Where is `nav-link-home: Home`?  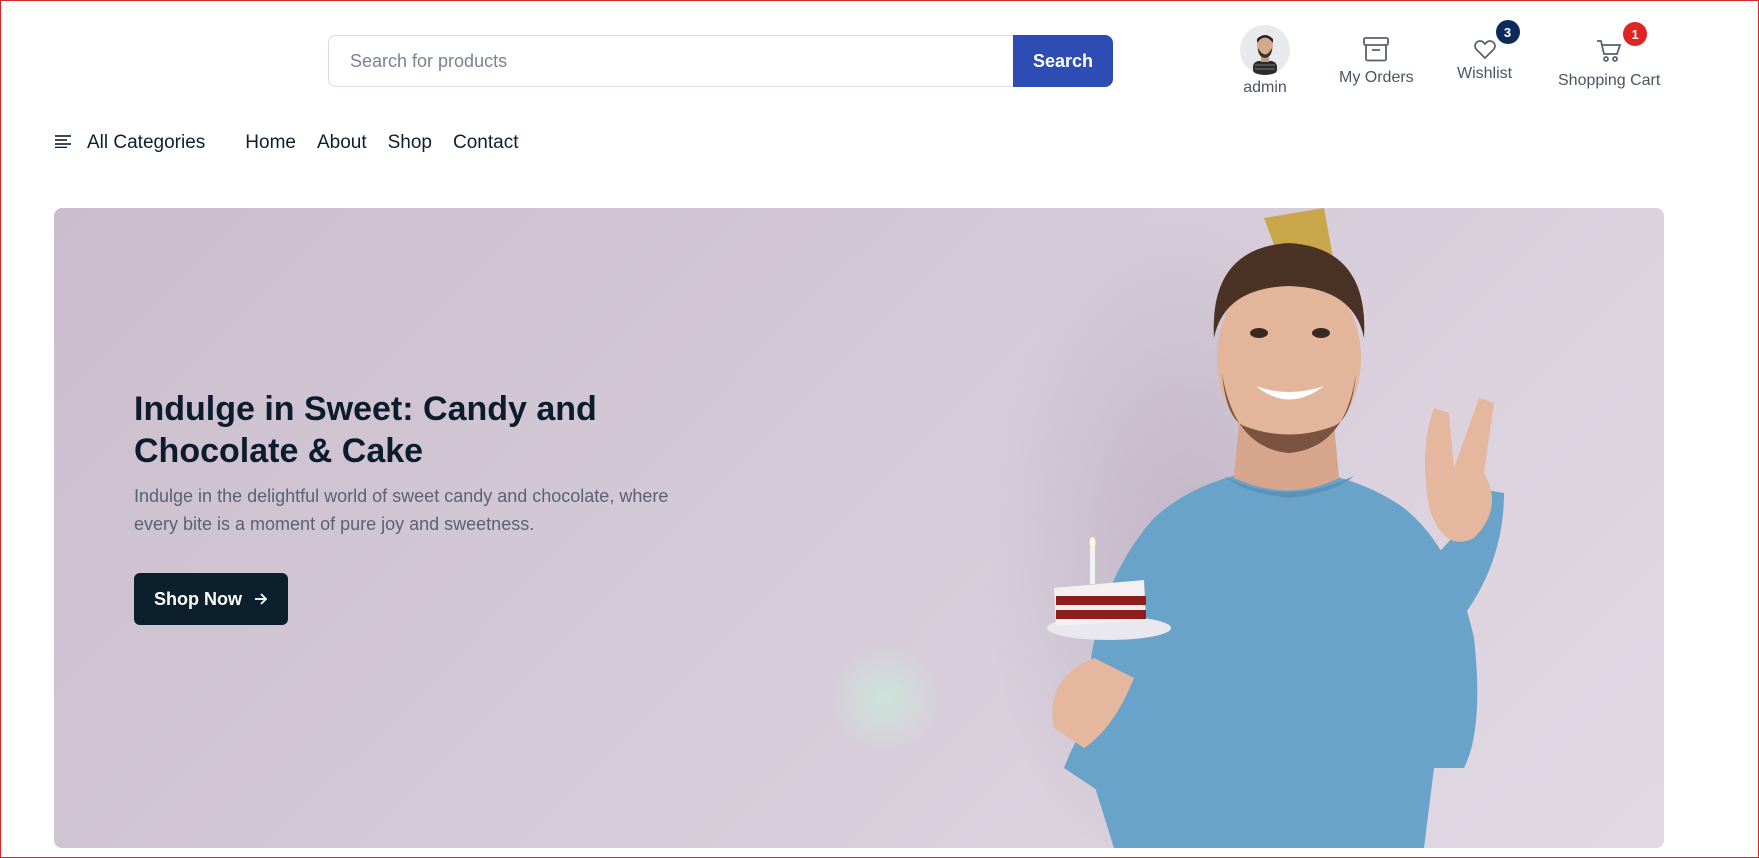
nav-link-home: Home is located at coordinates (270, 143).